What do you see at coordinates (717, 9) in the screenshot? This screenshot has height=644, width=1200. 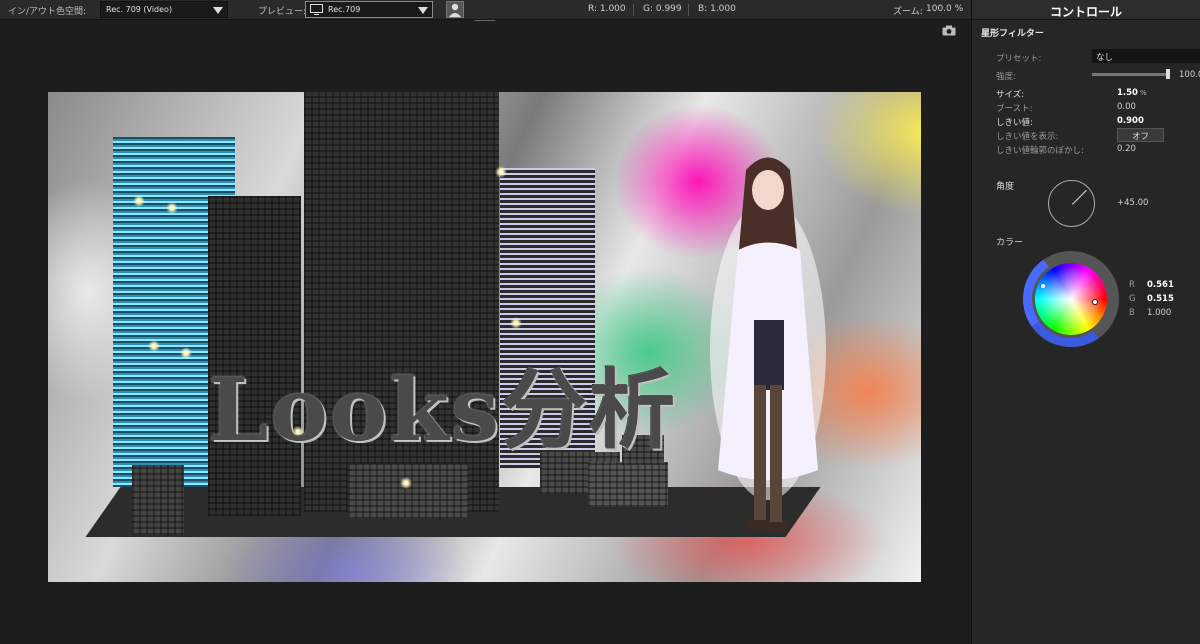 I see `b-readout: B: 1.000` at bounding box center [717, 9].